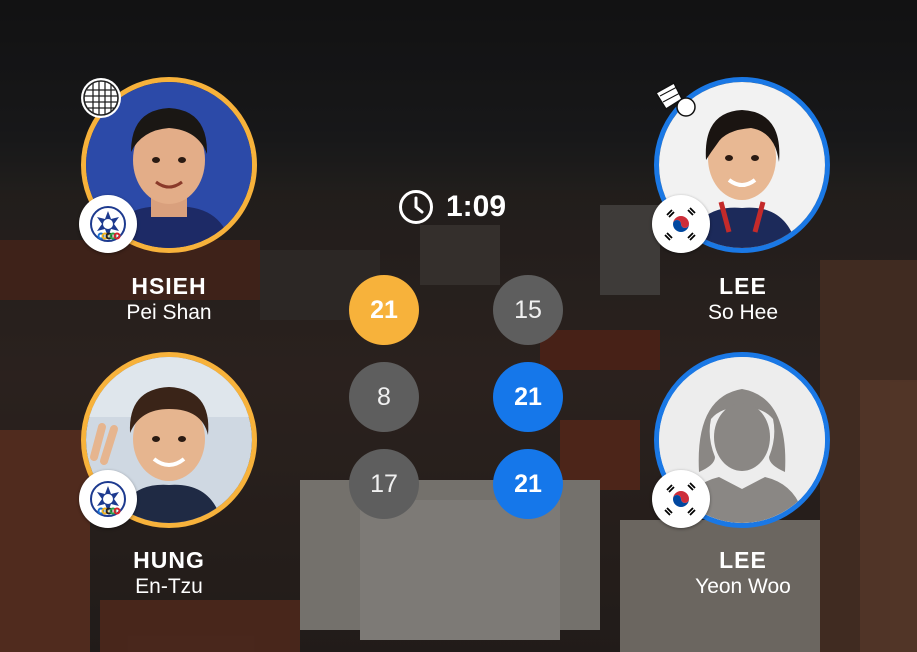  What do you see at coordinates (169, 560) in the screenshot?
I see `player-surname: HUNG` at bounding box center [169, 560].